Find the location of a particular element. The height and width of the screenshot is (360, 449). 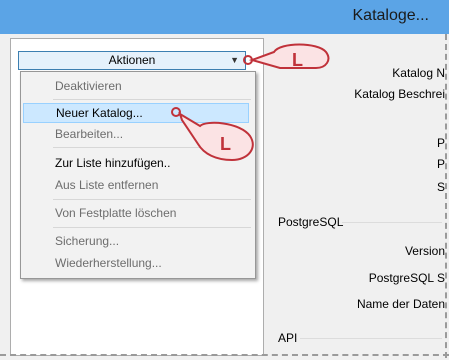

api-group-title: API is located at coordinates (288, 338).